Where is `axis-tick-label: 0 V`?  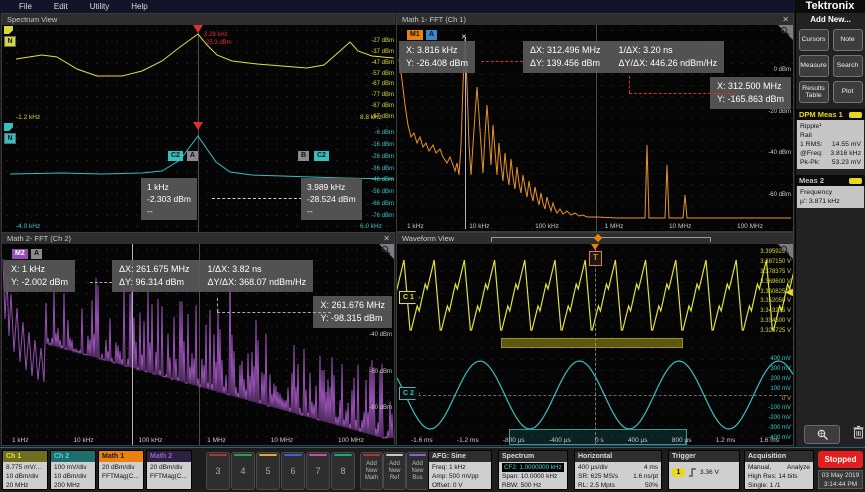 axis-tick-label: 0 V is located at coordinates (786, 398).